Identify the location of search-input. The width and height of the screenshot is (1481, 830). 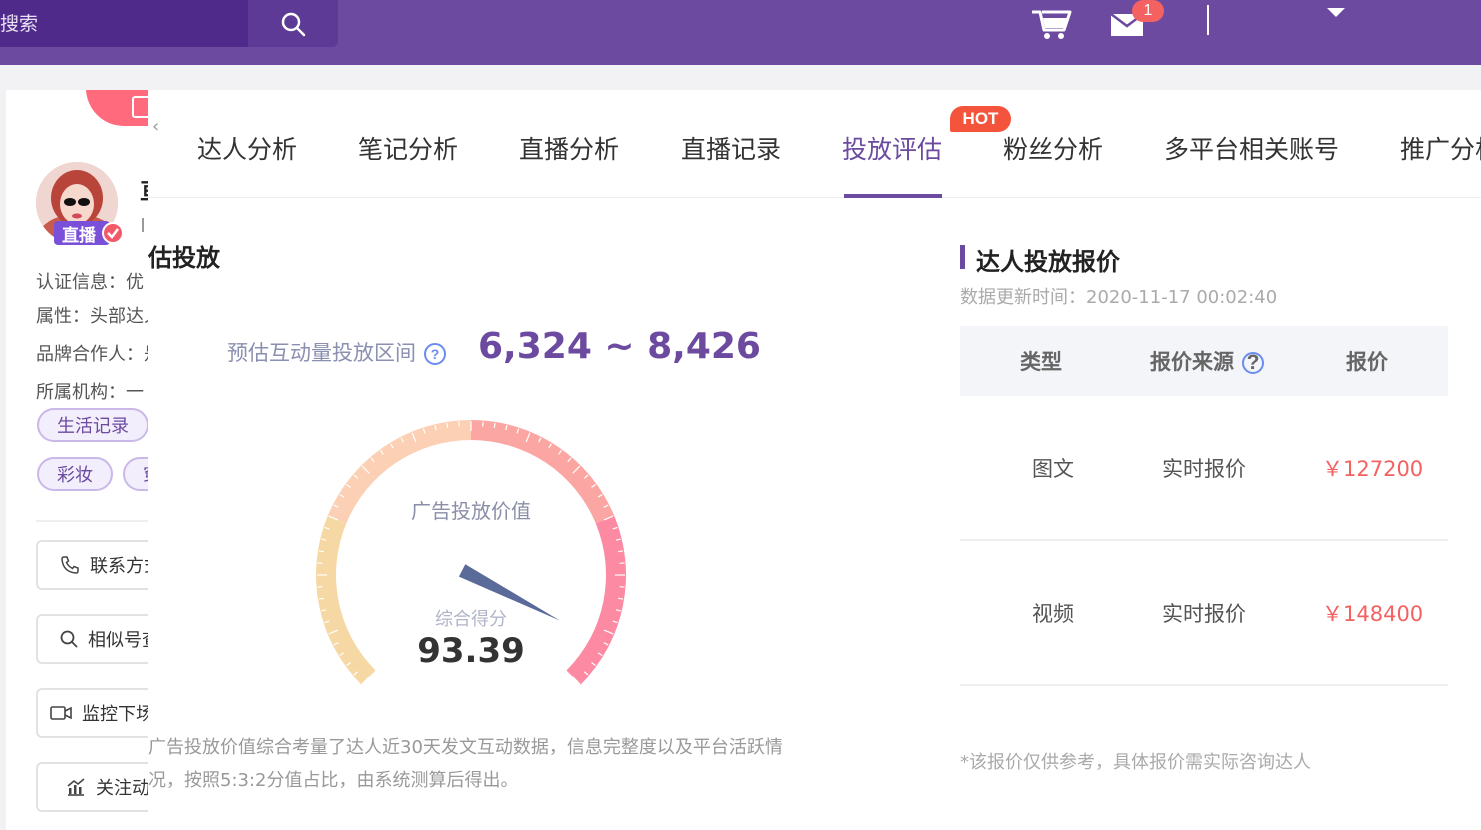
(124, 23).